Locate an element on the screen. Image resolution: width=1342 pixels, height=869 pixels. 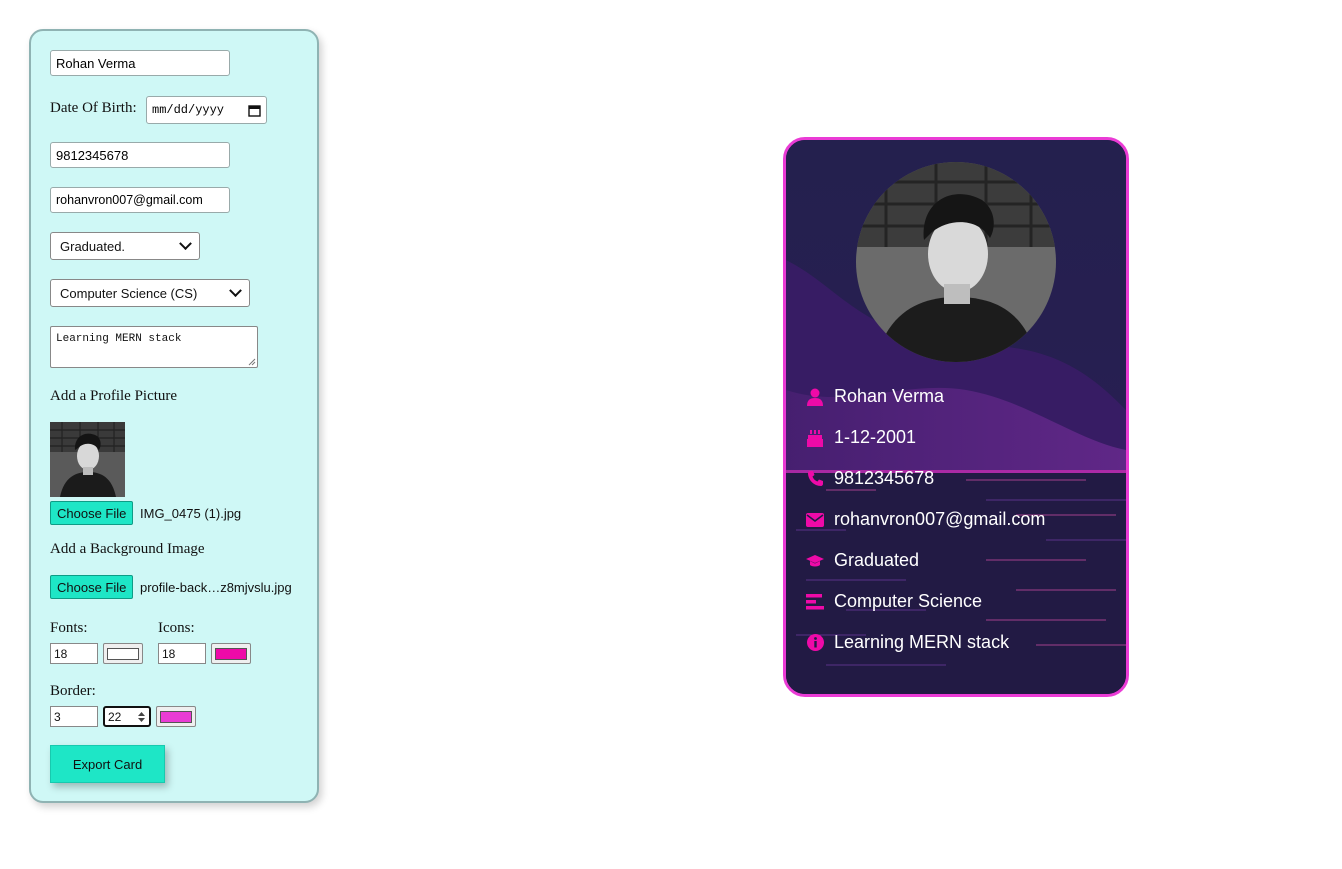
birthday-cake-icon is located at coordinates (815, 438).